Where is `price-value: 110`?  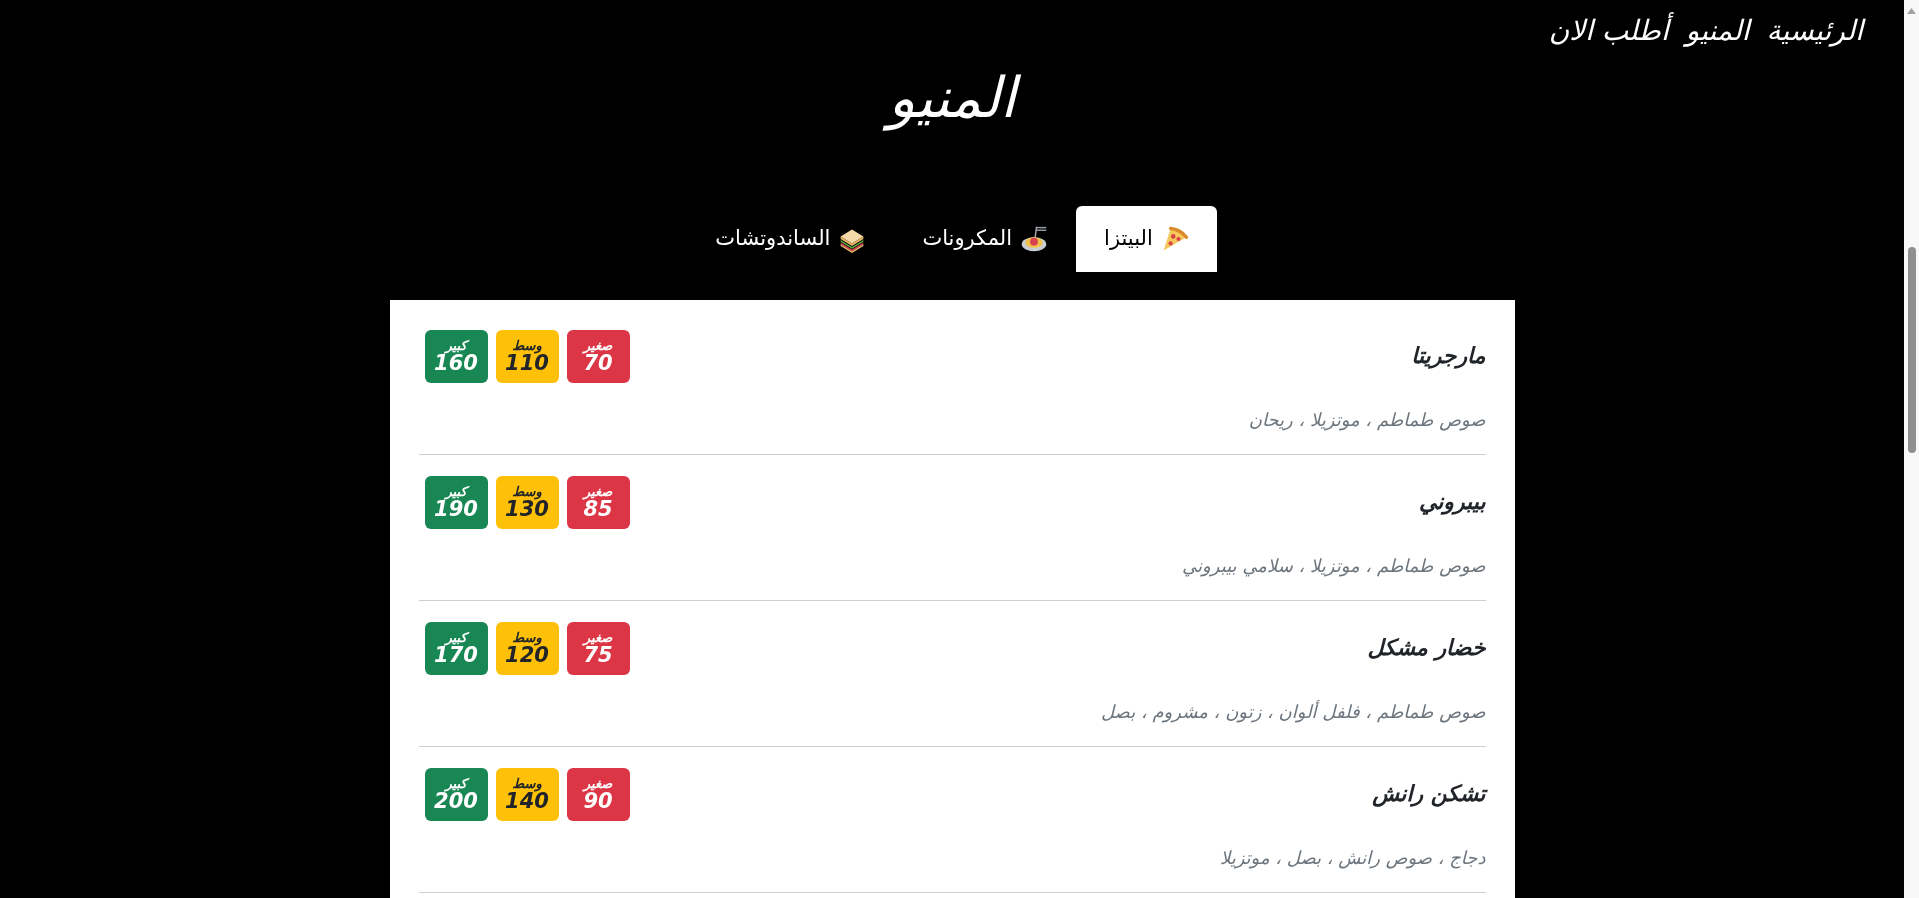
price-value: 110 is located at coordinates (527, 363).